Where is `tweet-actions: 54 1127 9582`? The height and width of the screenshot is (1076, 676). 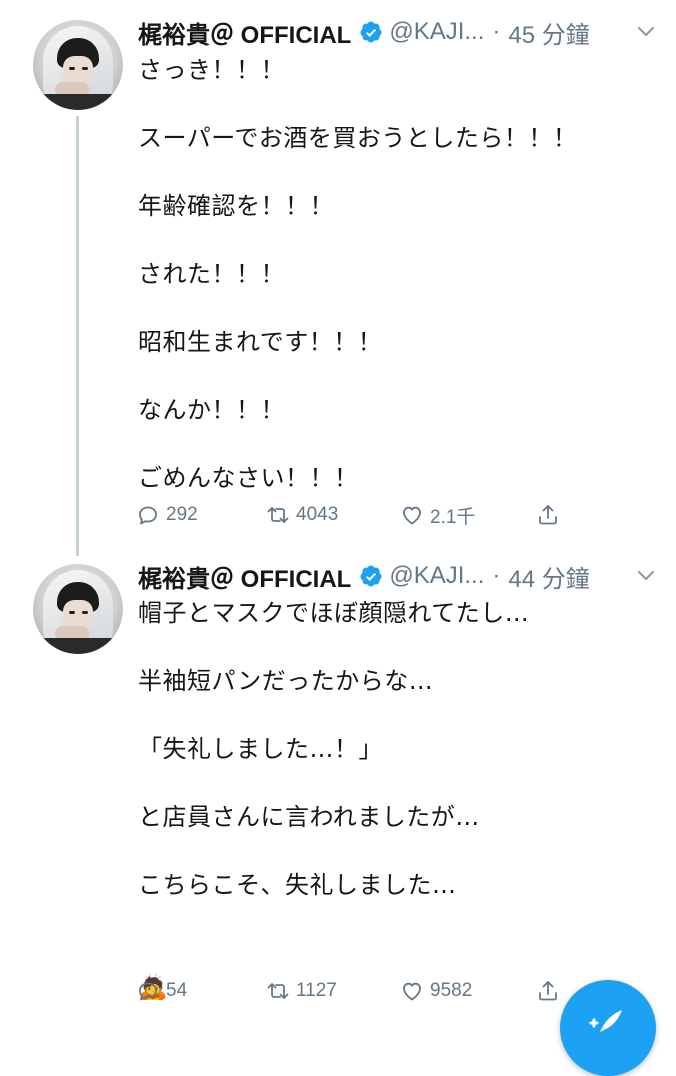
tweet-actions: 54 1127 9582 is located at coordinates (356, 991).